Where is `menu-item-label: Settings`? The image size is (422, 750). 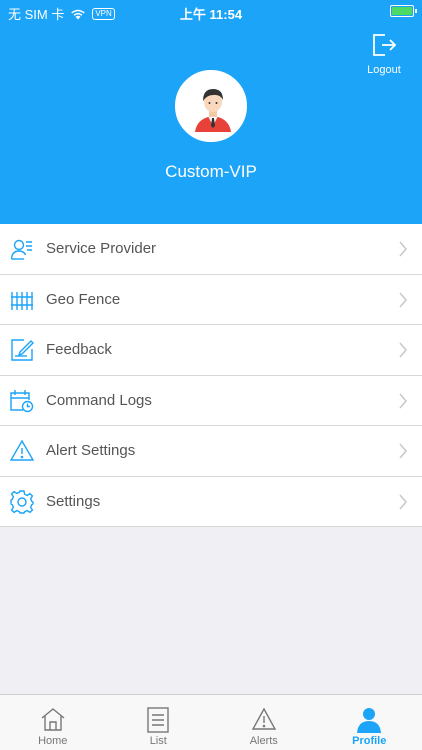
menu-item-label: Settings is located at coordinates (73, 501).